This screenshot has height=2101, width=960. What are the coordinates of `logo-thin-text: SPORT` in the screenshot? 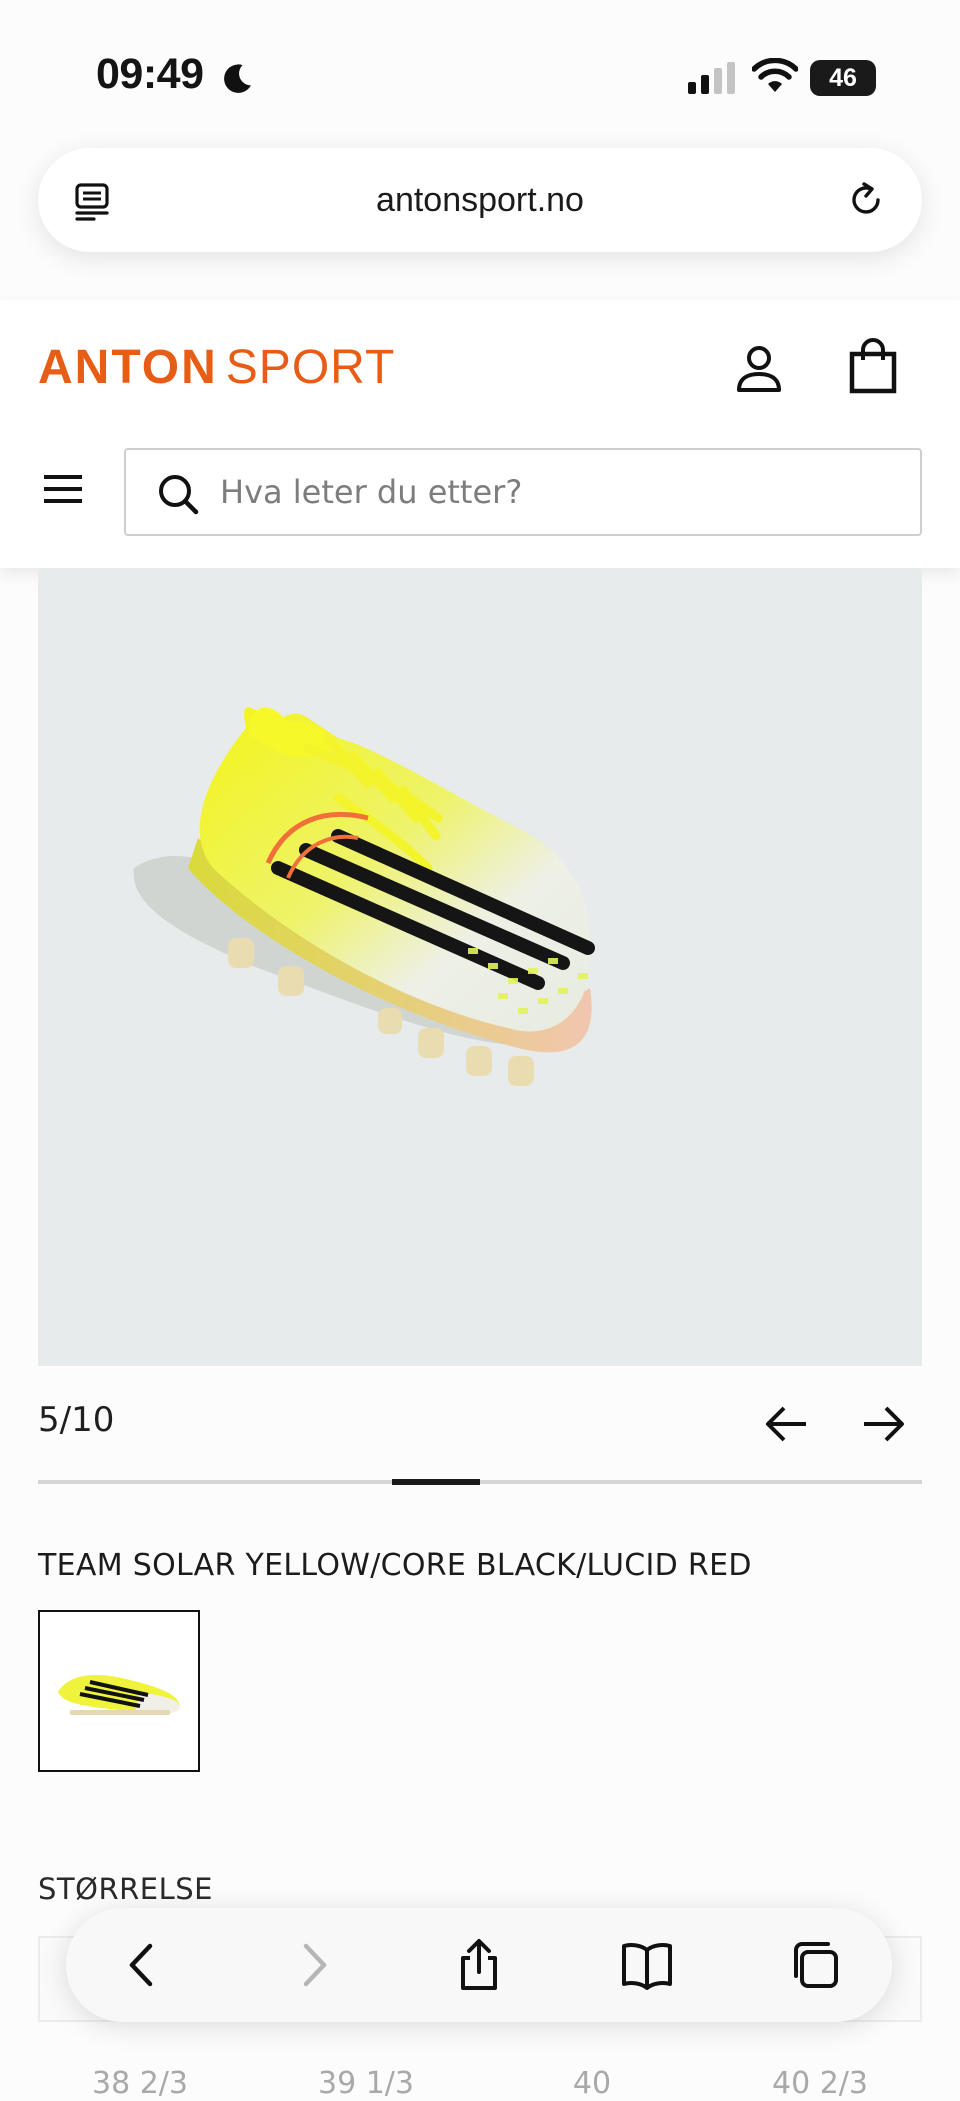 It's located at (310, 367).